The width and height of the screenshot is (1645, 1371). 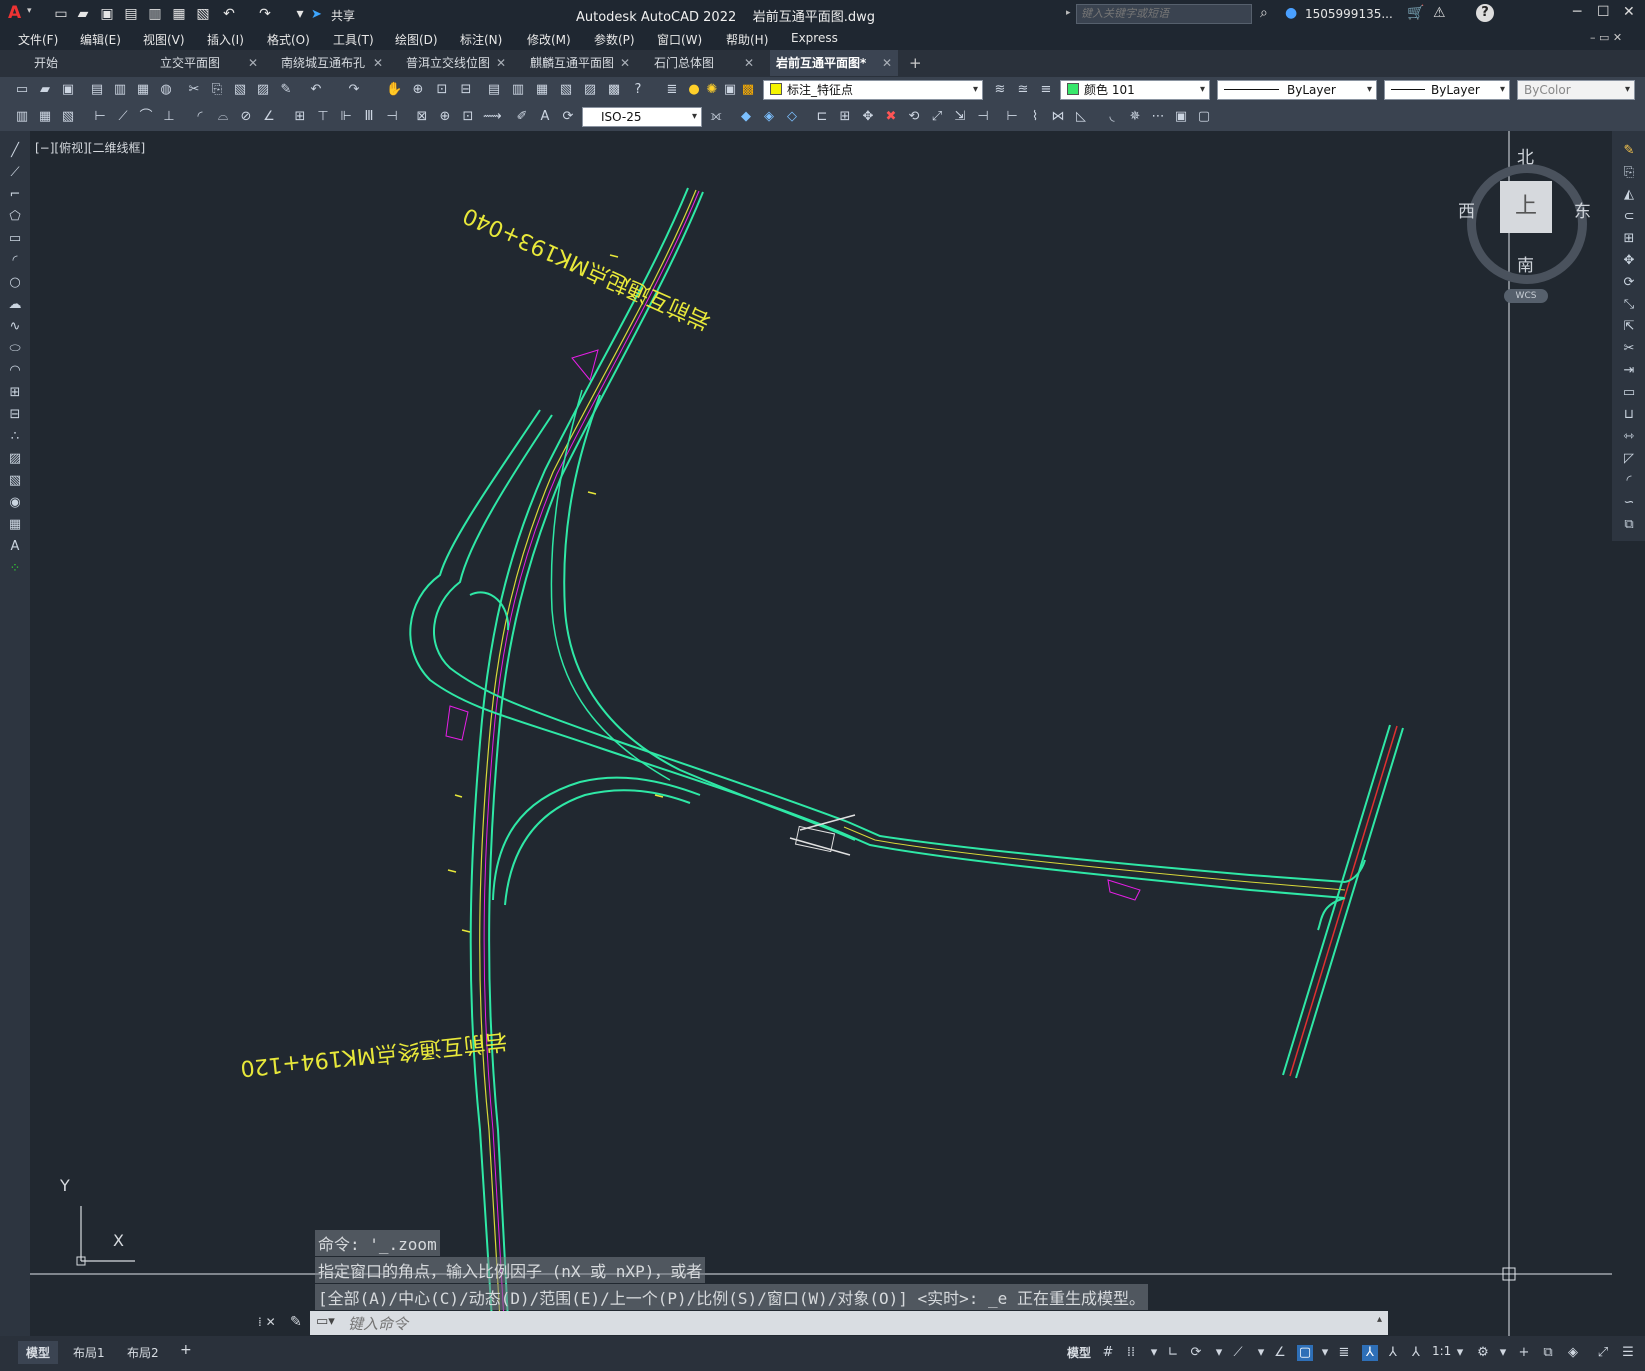 What do you see at coordinates (38, 39) in the screenshot?
I see `menu-file: 文件(F)` at bounding box center [38, 39].